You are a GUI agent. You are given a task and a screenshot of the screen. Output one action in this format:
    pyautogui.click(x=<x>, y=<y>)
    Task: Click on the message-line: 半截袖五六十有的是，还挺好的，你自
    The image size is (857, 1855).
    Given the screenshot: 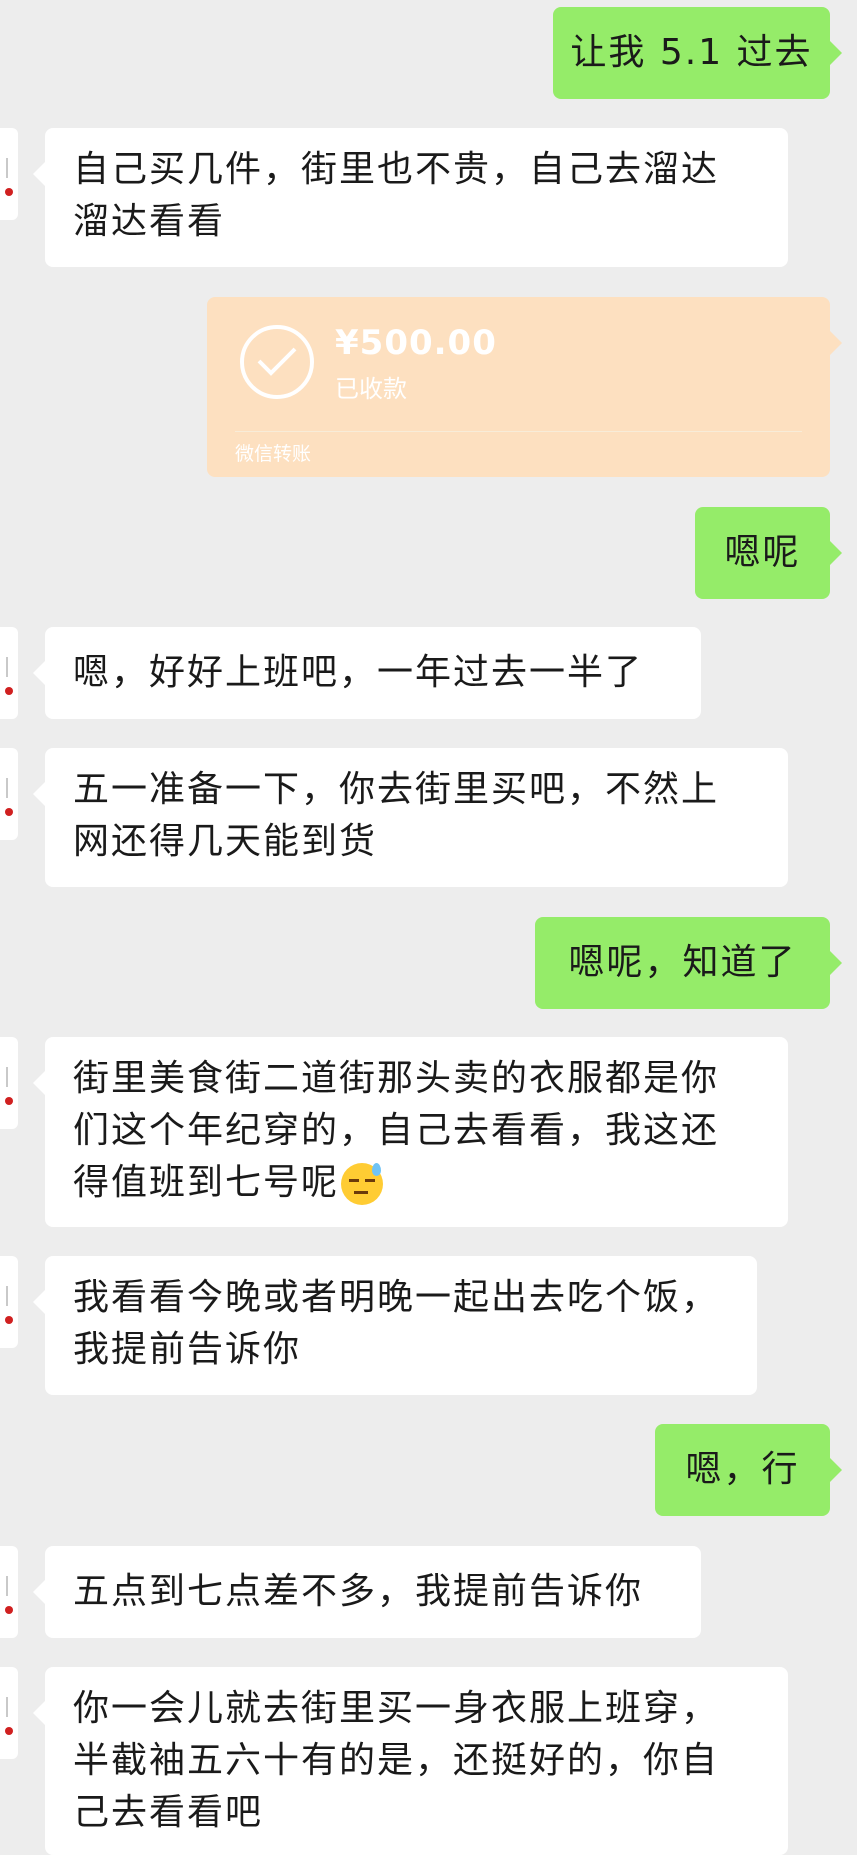 What is the action you would take?
    pyautogui.click(x=396, y=1760)
    